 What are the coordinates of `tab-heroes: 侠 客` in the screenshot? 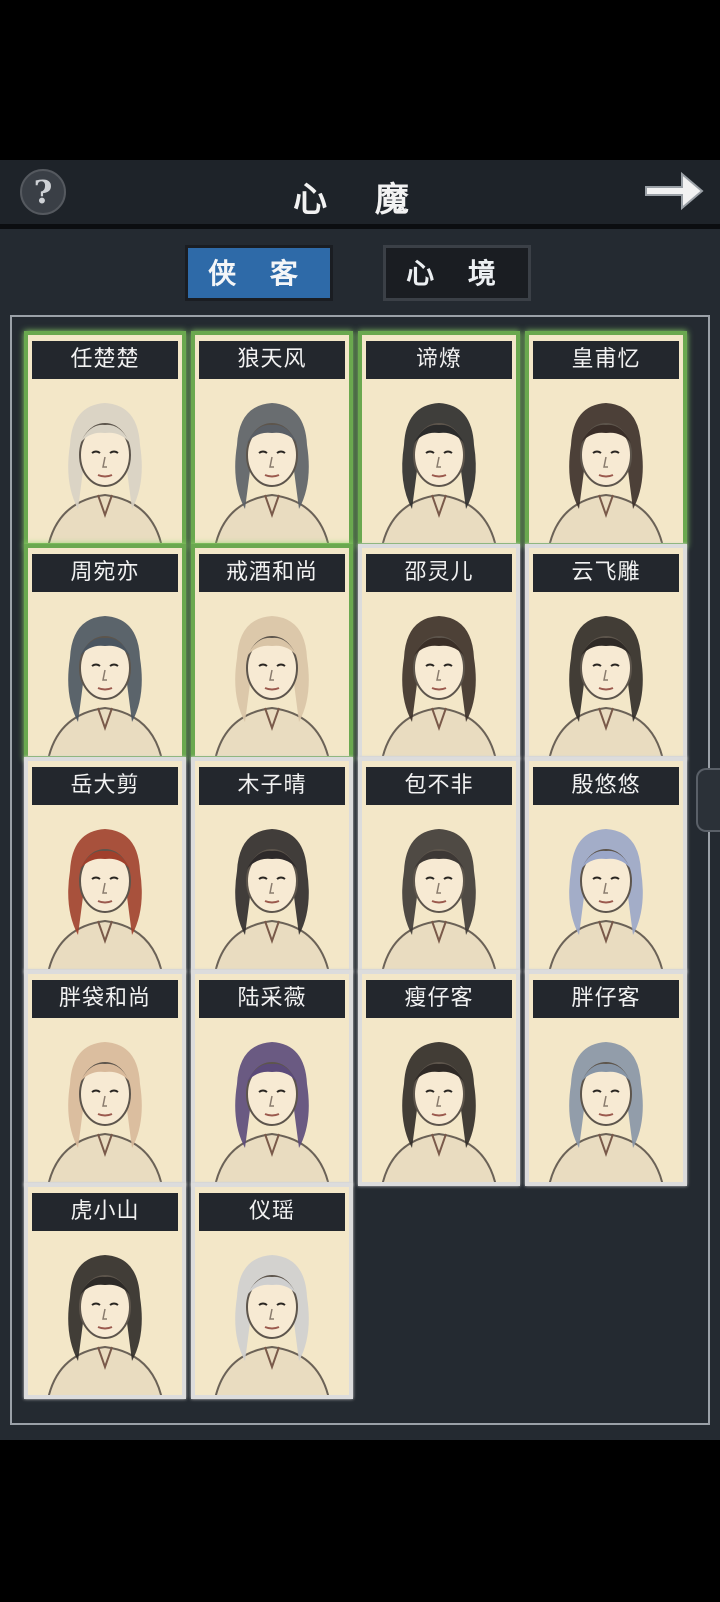 It's located at (259, 273).